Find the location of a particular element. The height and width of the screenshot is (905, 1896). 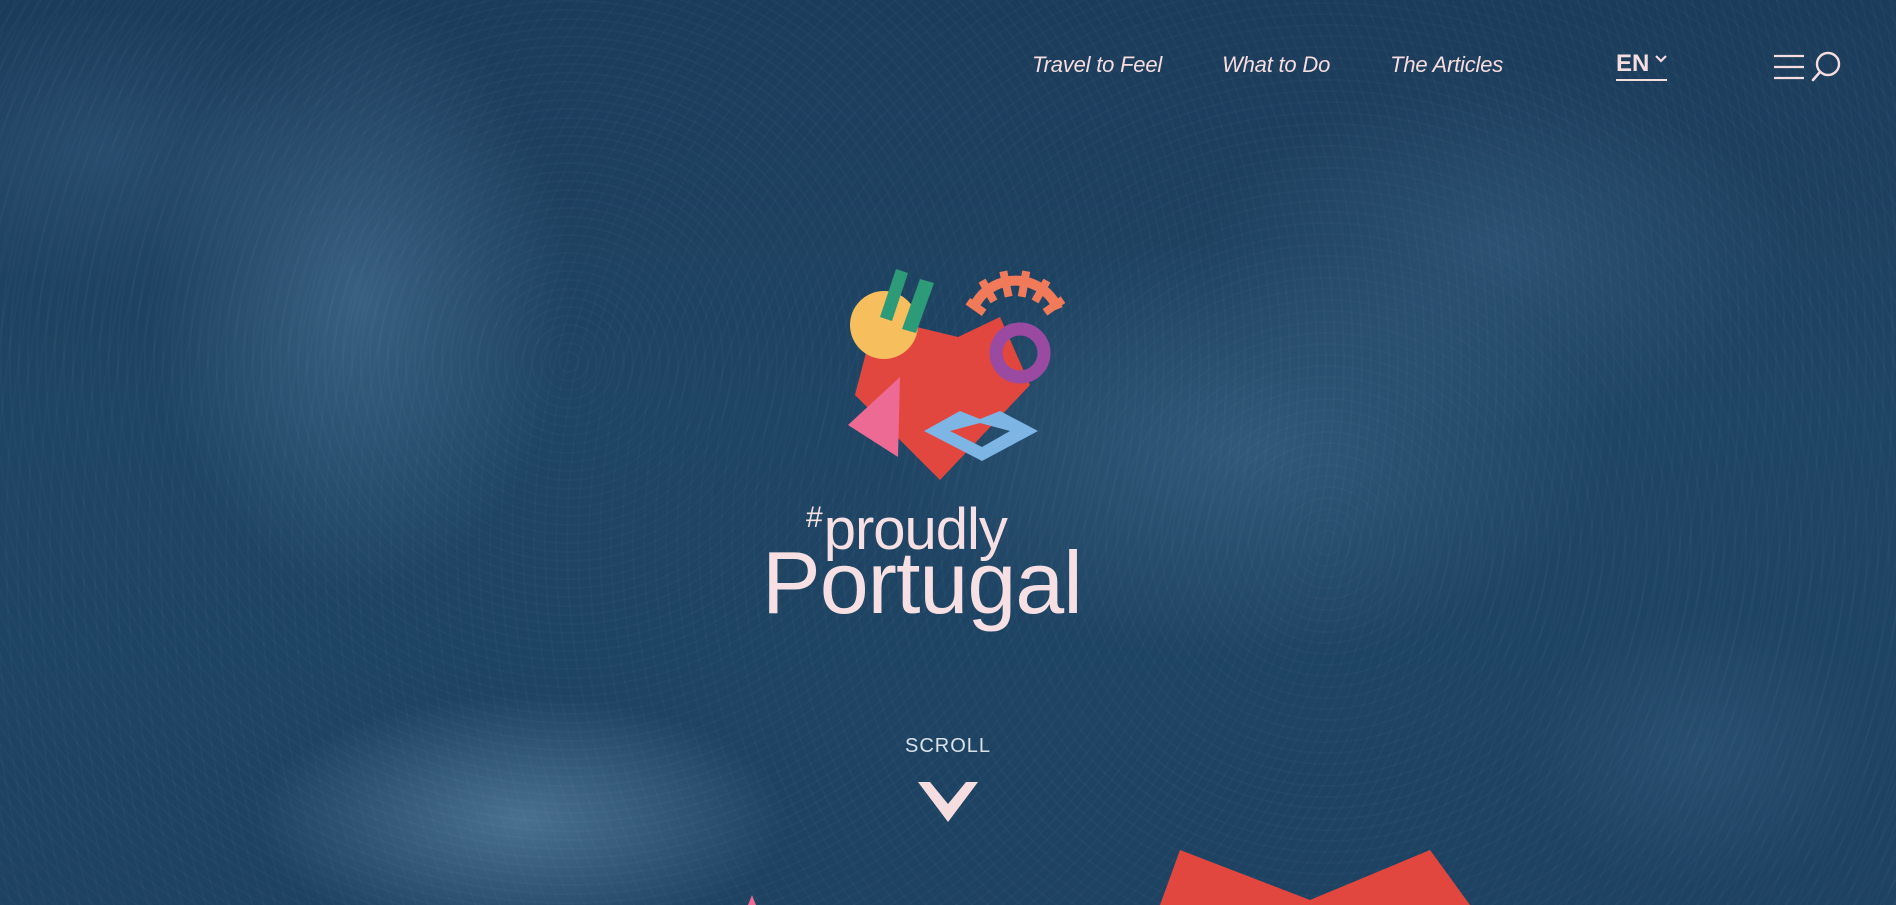

logo-hash: # is located at coordinates (814, 517).